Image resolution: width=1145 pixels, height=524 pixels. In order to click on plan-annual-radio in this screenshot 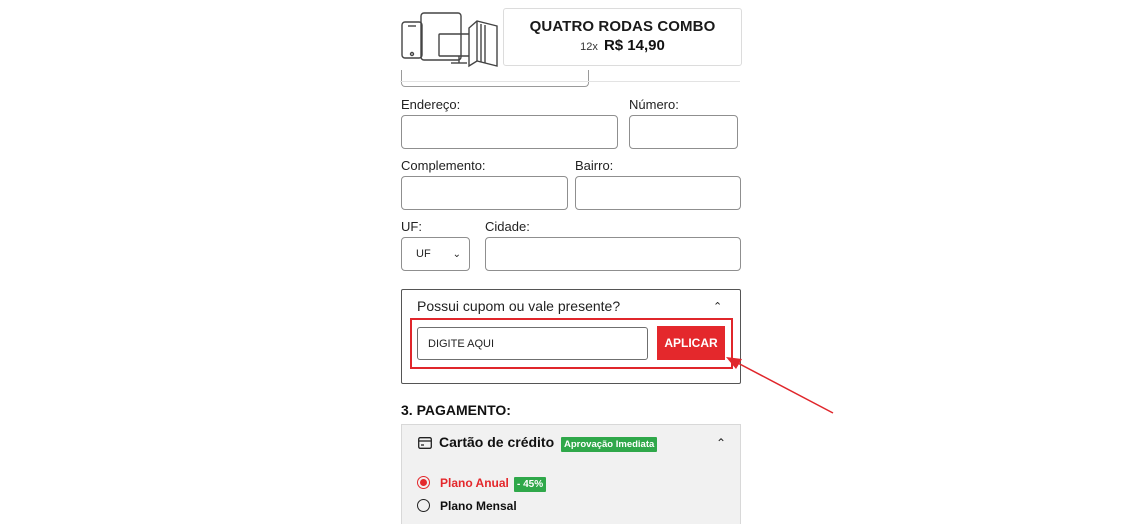, I will do `click(423, 482)`.